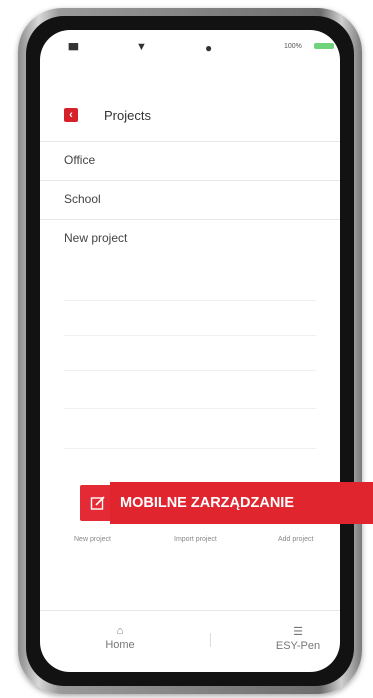 This screenshot has width=373, height=698. I want to click on wifi-icon: ▼, so click(141, 47).